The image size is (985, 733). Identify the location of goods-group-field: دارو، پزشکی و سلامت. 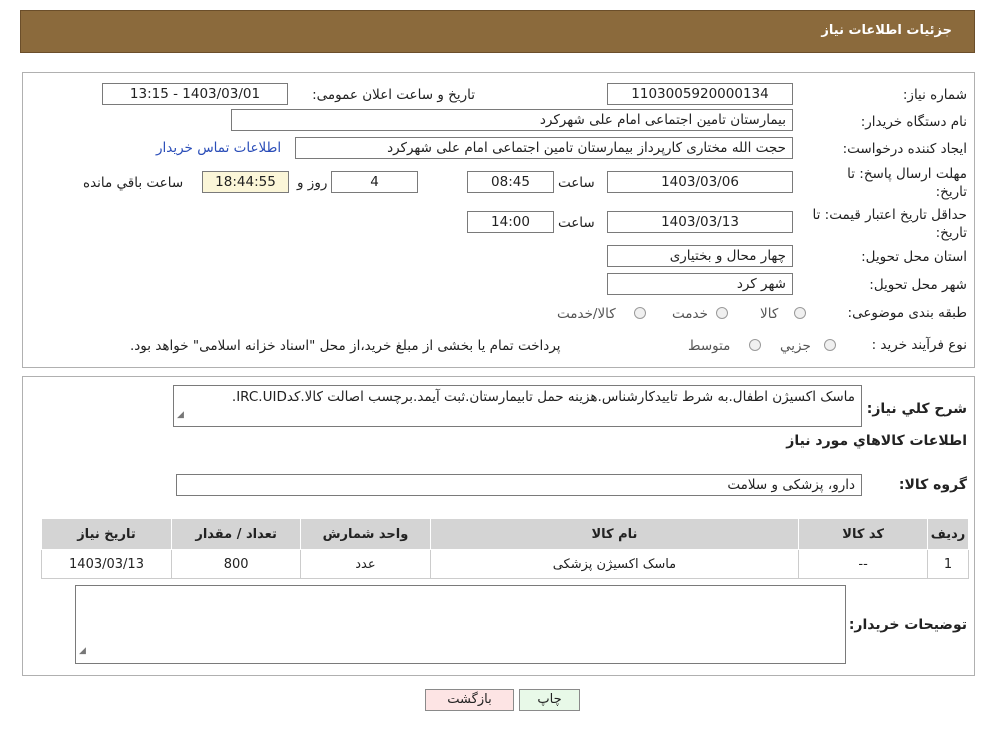
(519, 485).